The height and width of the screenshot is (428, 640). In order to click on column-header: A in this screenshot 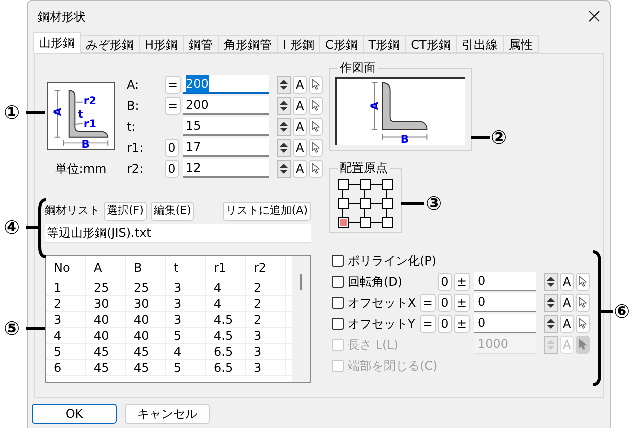, I will do `click(106, 268)`.